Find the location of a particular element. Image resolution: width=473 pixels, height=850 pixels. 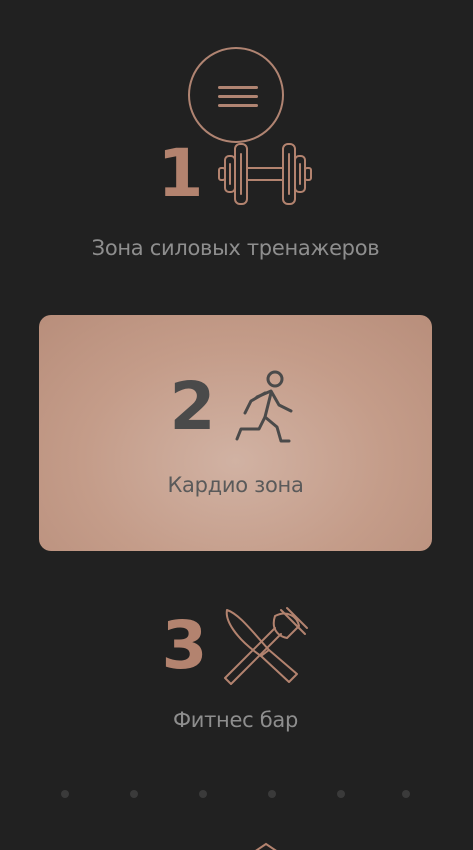

menu-button is located at coordinates (236, 95).